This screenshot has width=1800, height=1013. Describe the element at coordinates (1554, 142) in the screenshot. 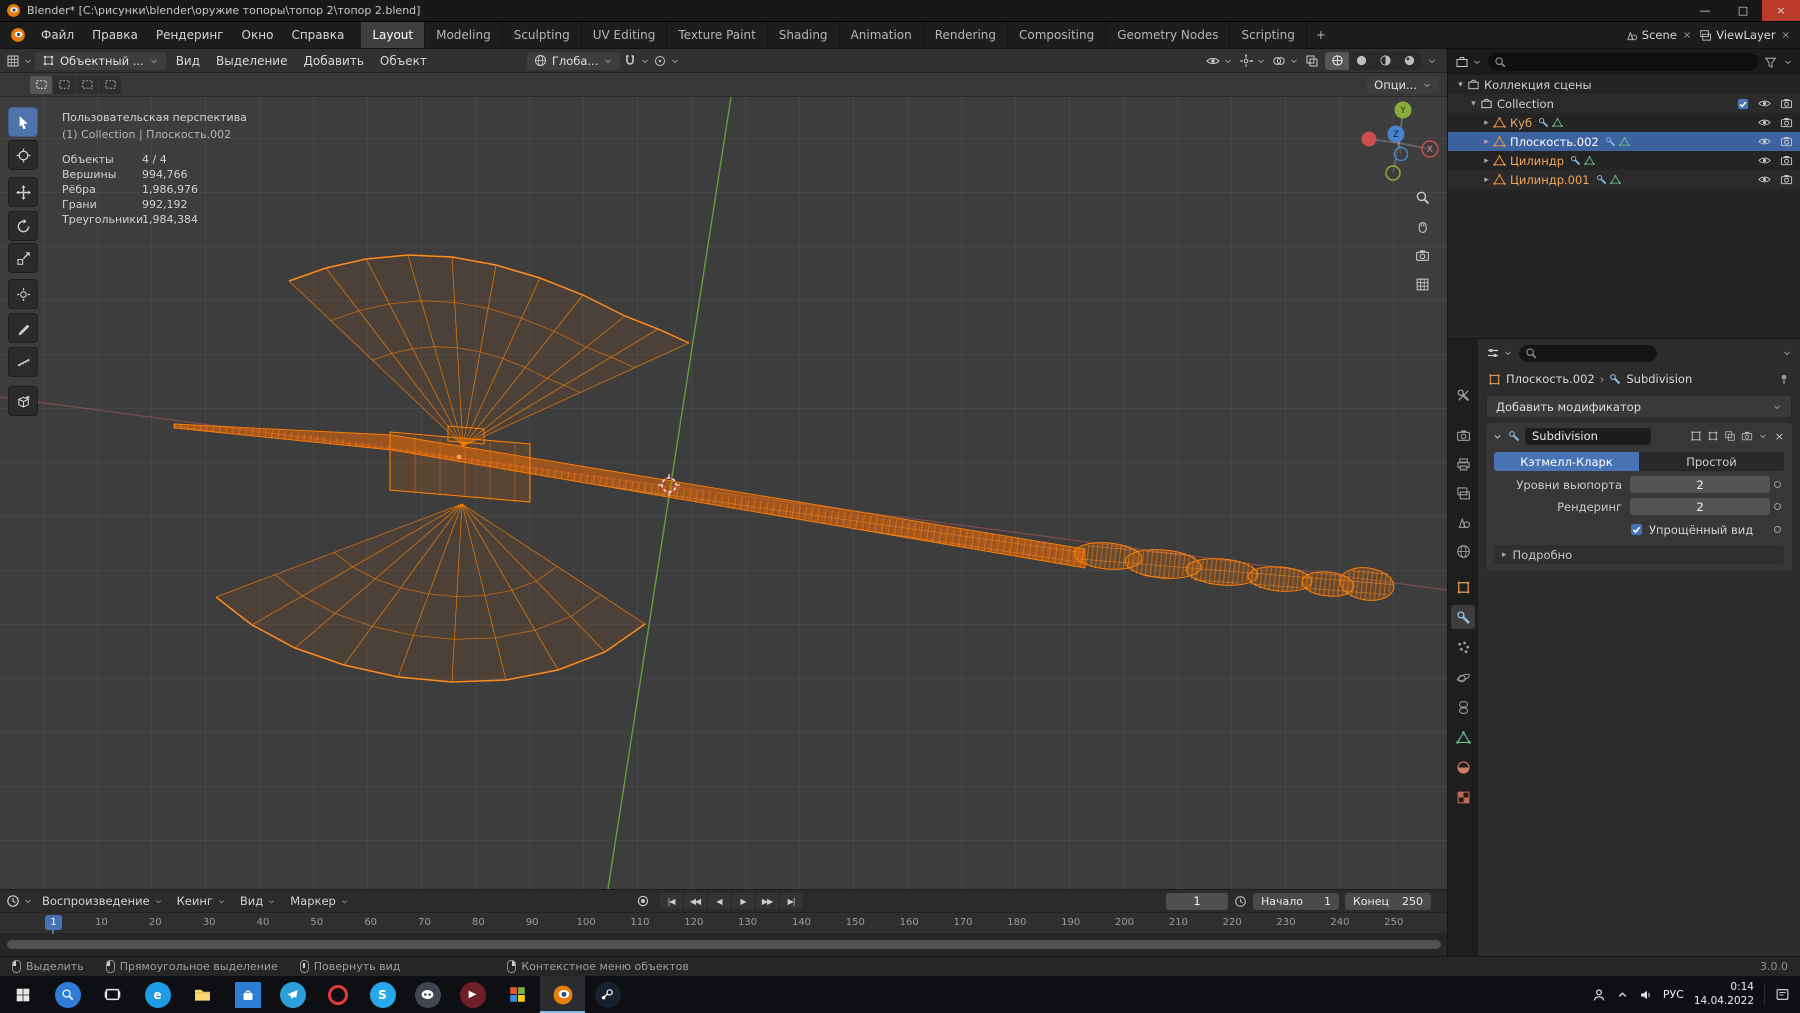

I see `outliner-item-name: Плоскость.002` at that location.